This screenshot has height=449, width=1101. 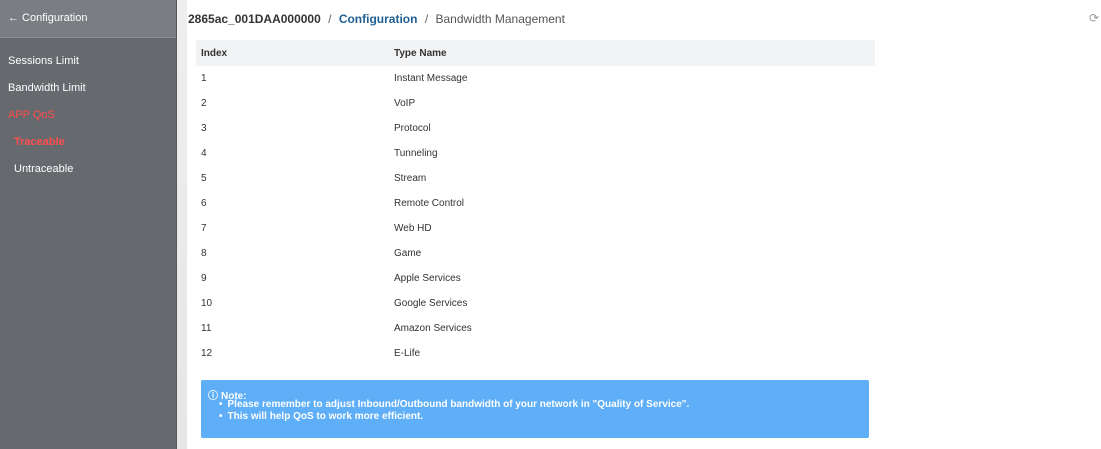 What do you see at coordinates (416, 153) in the screenshot?
I see `cell-type-name: Tunneling` at bounding box center [416, 153].